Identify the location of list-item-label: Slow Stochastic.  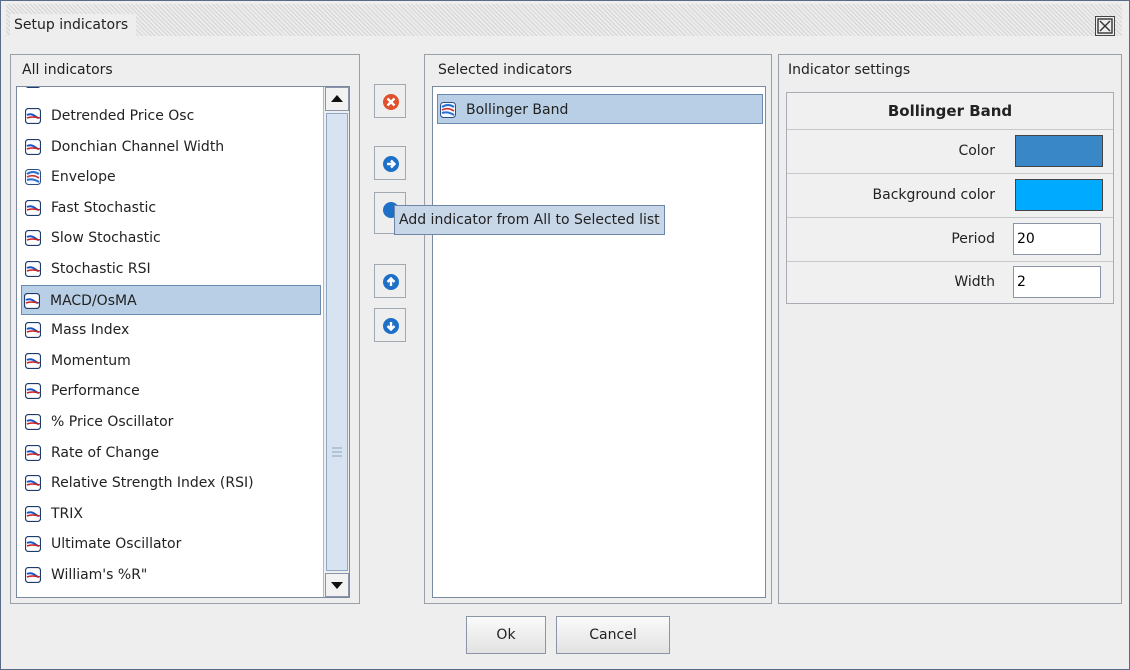
(106, 238).